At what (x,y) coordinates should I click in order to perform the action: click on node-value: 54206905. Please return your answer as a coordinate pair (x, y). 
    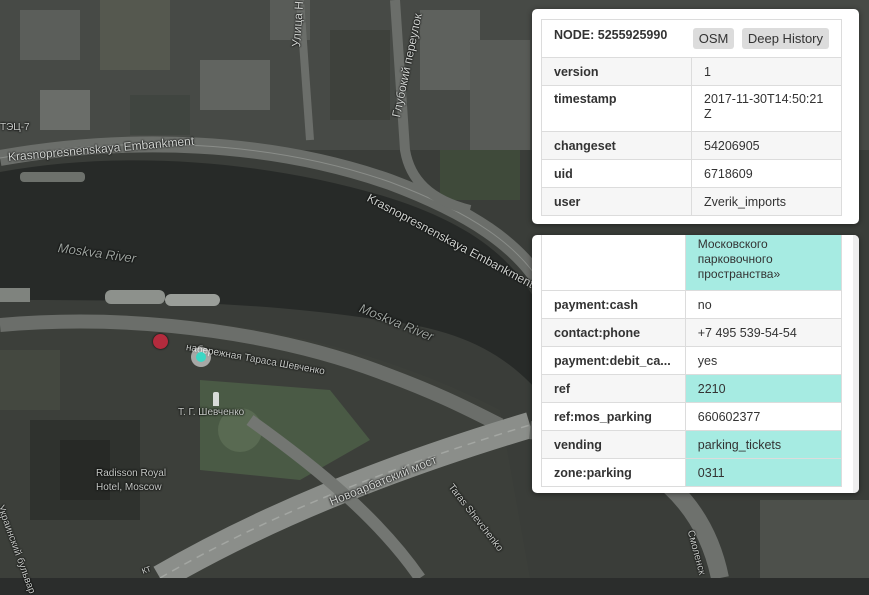
    Looking at the image, I should click on (766, 145).